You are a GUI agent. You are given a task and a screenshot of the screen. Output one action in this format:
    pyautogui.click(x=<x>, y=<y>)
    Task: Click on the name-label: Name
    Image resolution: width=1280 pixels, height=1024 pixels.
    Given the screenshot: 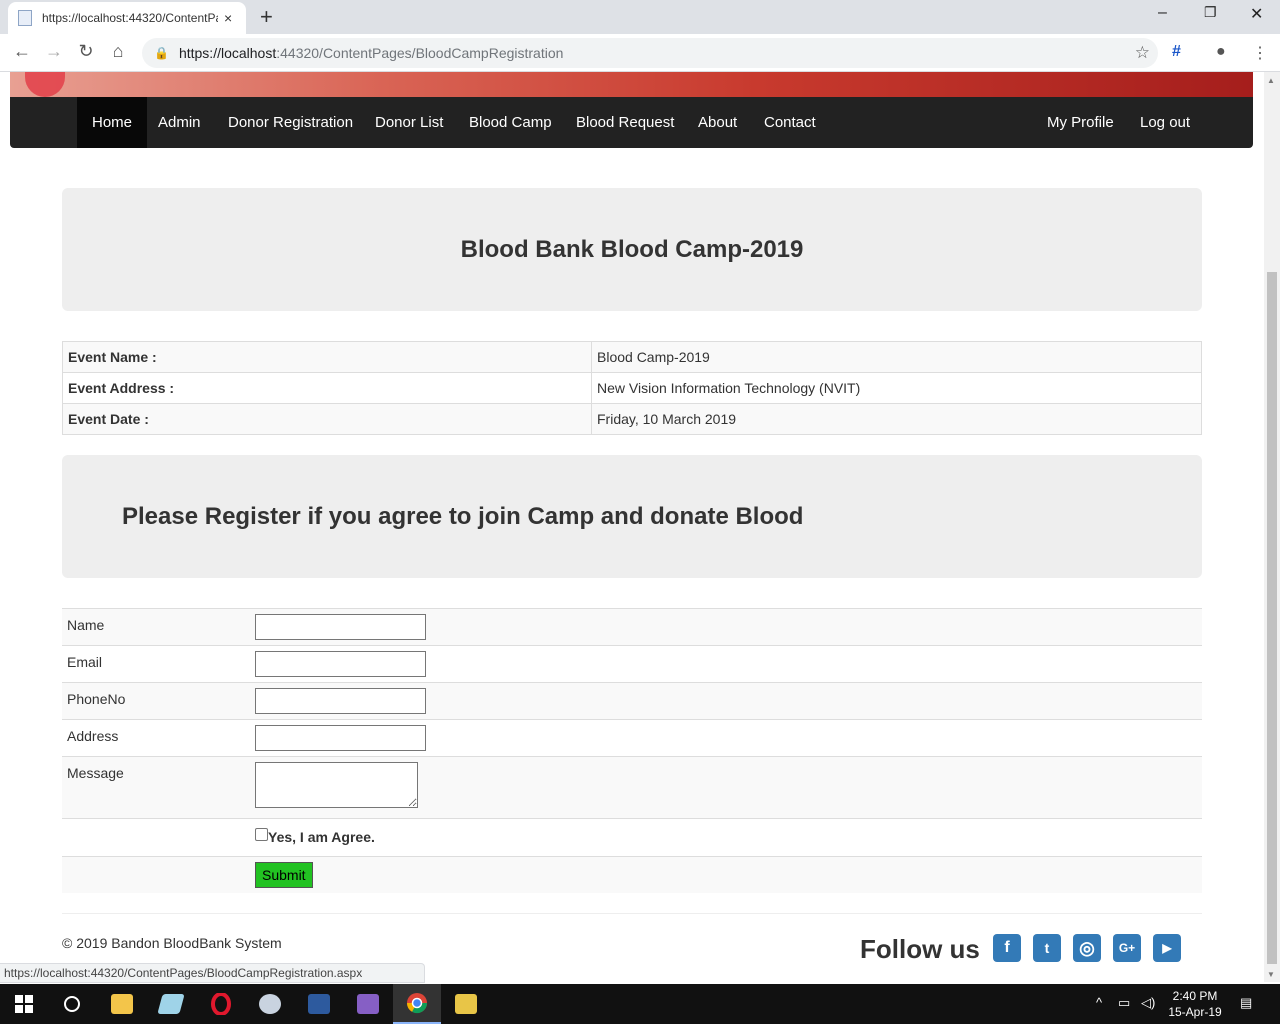 What is the action you would take?
    pyautogui.click(x=86, y=625)
    